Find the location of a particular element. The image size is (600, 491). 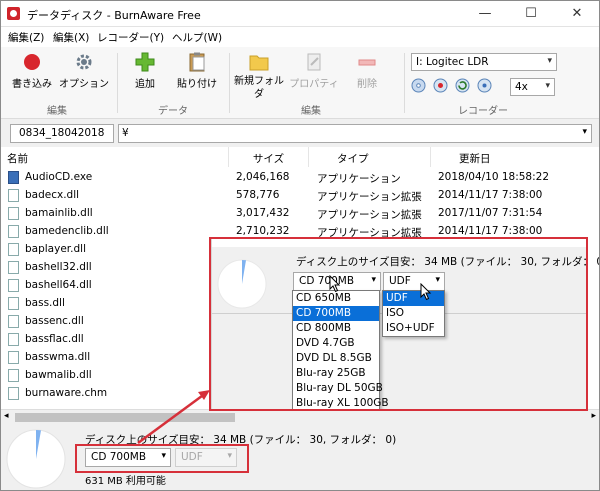

file-size-cell: 3,017,432 is located at coordinates (263, 213).